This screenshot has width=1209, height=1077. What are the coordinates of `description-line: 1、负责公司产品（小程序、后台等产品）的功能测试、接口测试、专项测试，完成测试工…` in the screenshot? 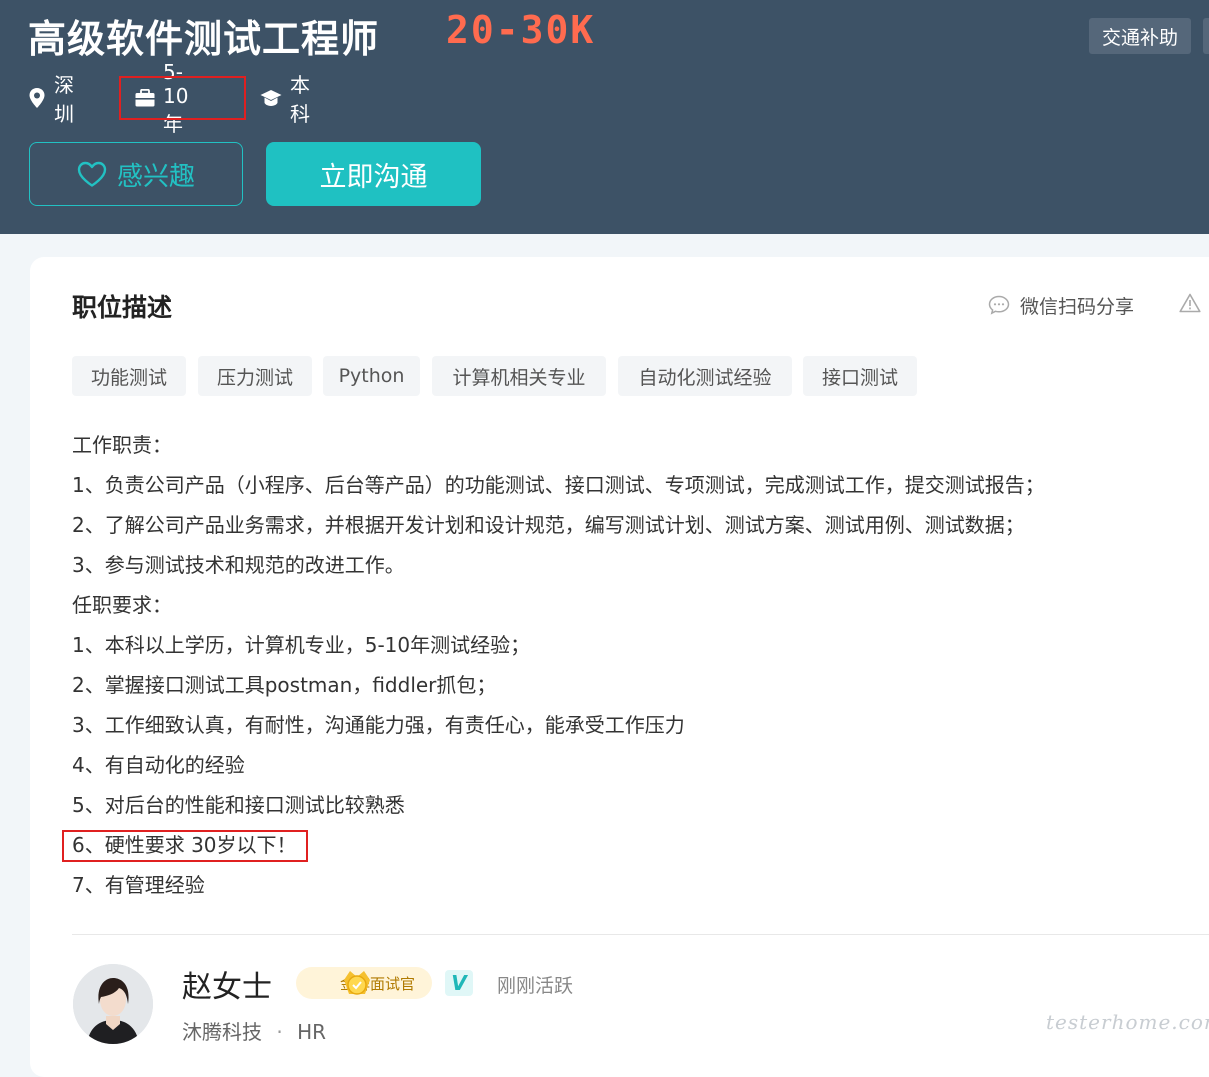 It's located at (558, 485).